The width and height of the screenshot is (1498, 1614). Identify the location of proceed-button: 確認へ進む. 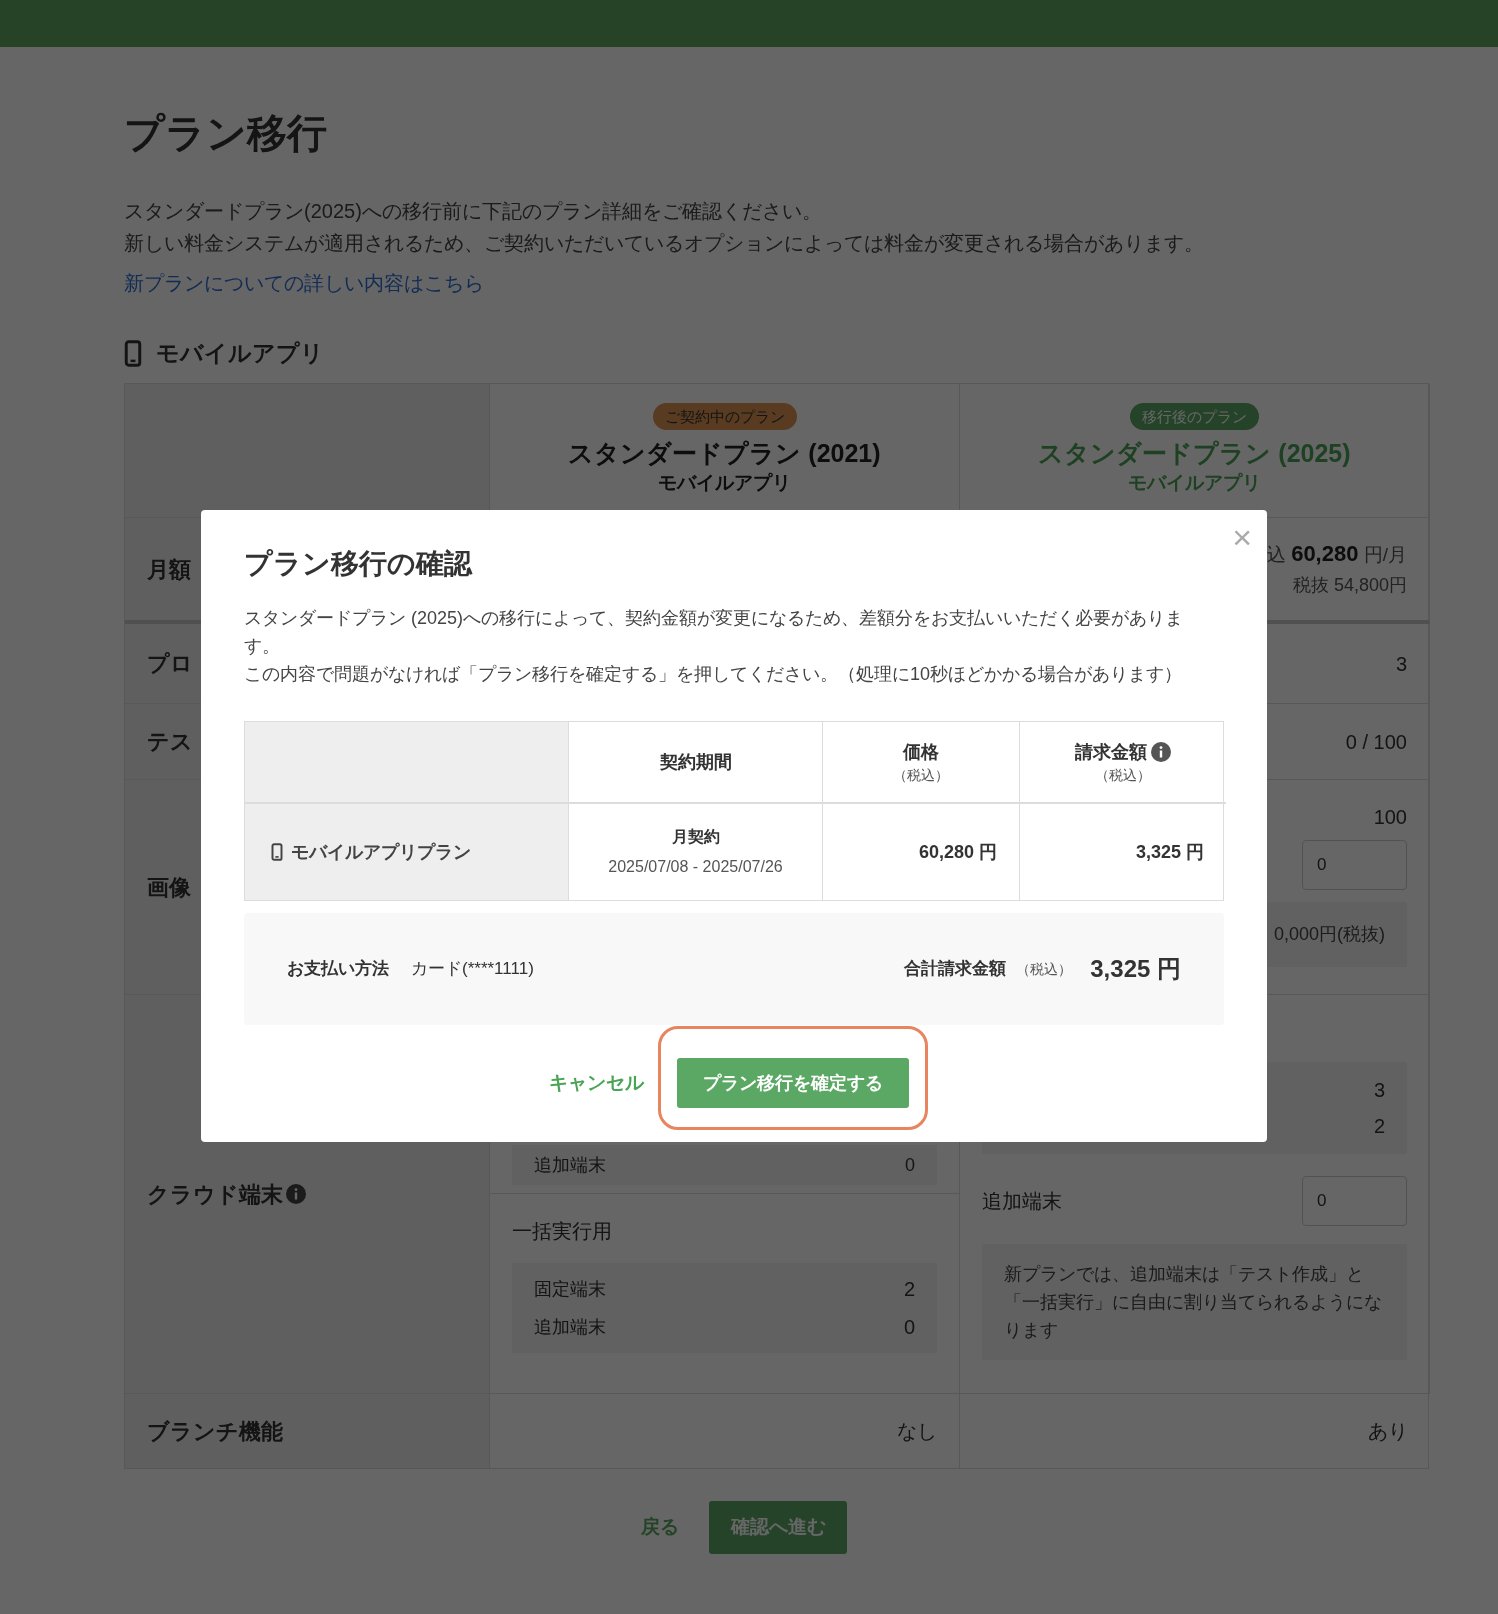
(778, 1527).